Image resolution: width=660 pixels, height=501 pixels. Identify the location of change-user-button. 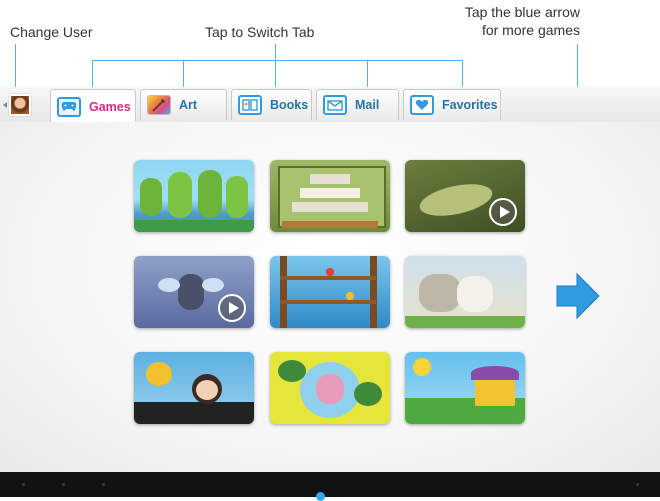
(18, 105).